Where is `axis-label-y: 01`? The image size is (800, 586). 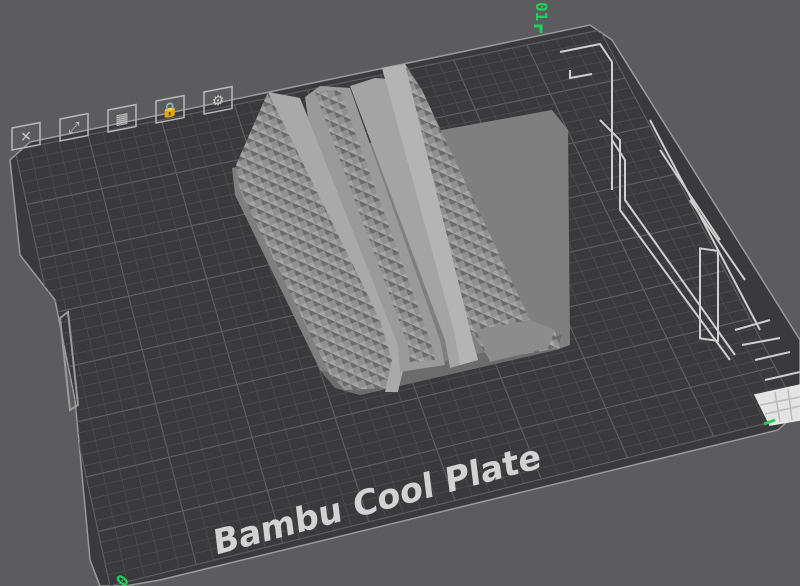 axis-label-y: 01 is located at coordinates (541, 11).